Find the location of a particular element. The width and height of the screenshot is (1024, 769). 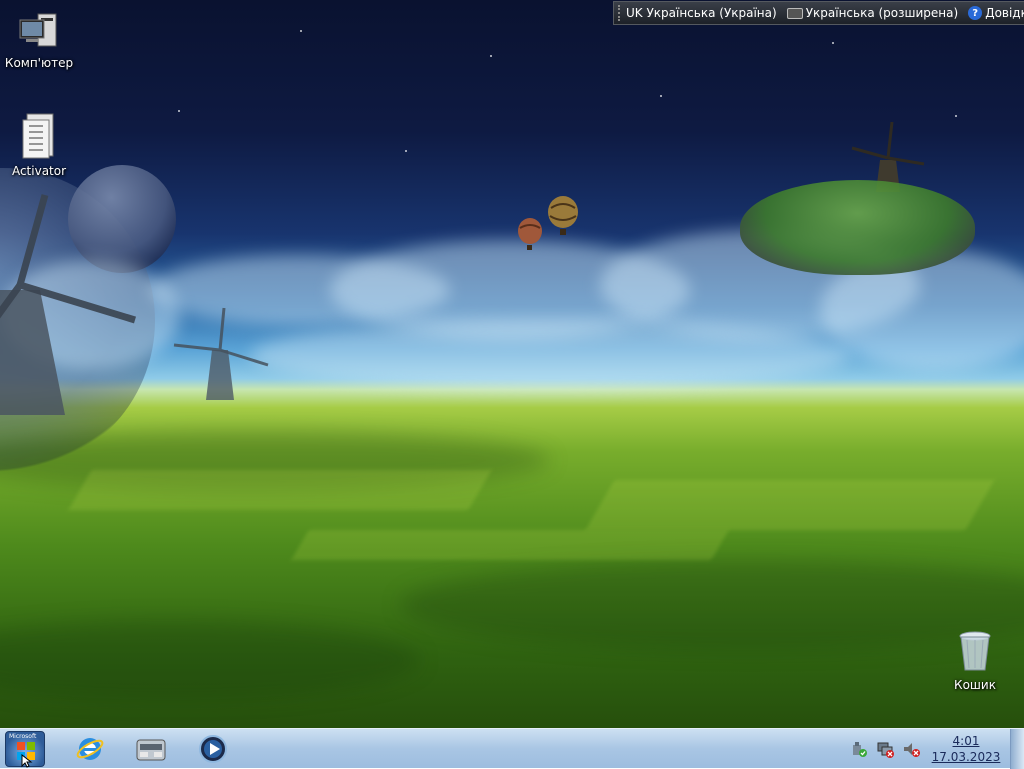

taskbar-app-file-manager is located at coordinates (151, 749).